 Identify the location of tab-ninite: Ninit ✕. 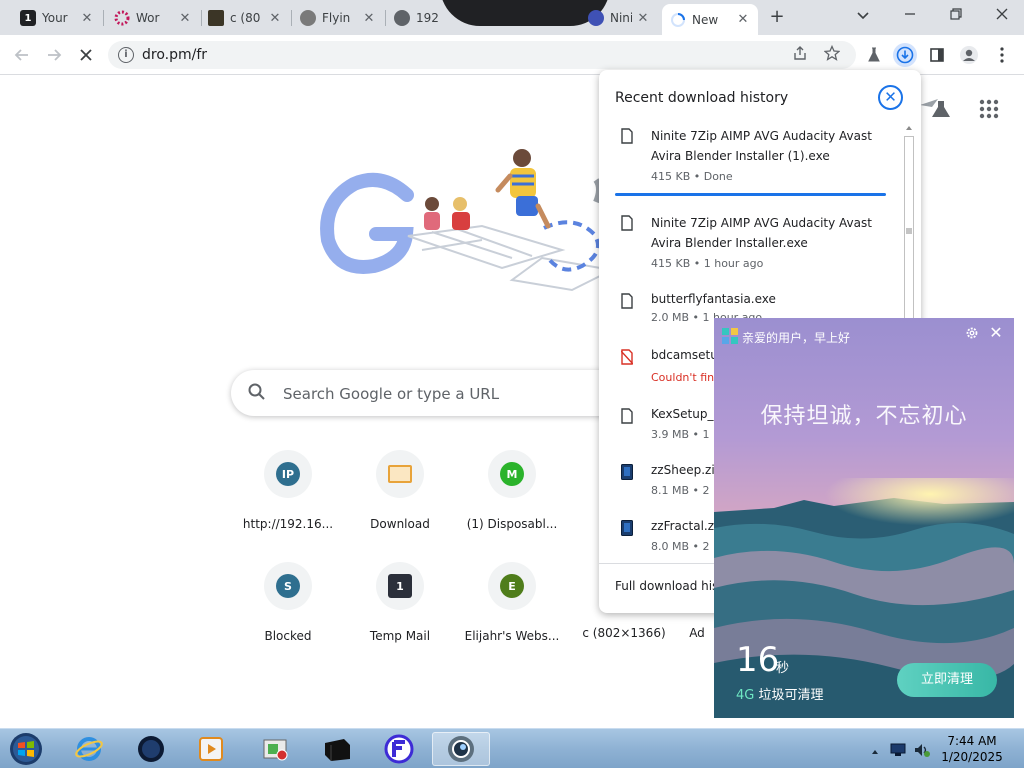
(619, 18).